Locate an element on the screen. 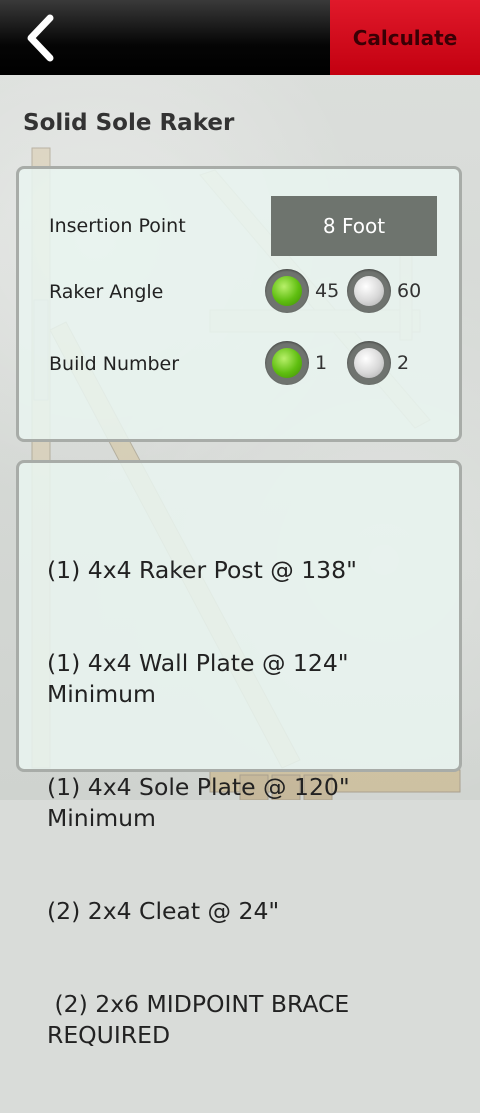  cut-list-line: (1) 4x4 Raker Post @ 138" is located at coordinates (202, 570).